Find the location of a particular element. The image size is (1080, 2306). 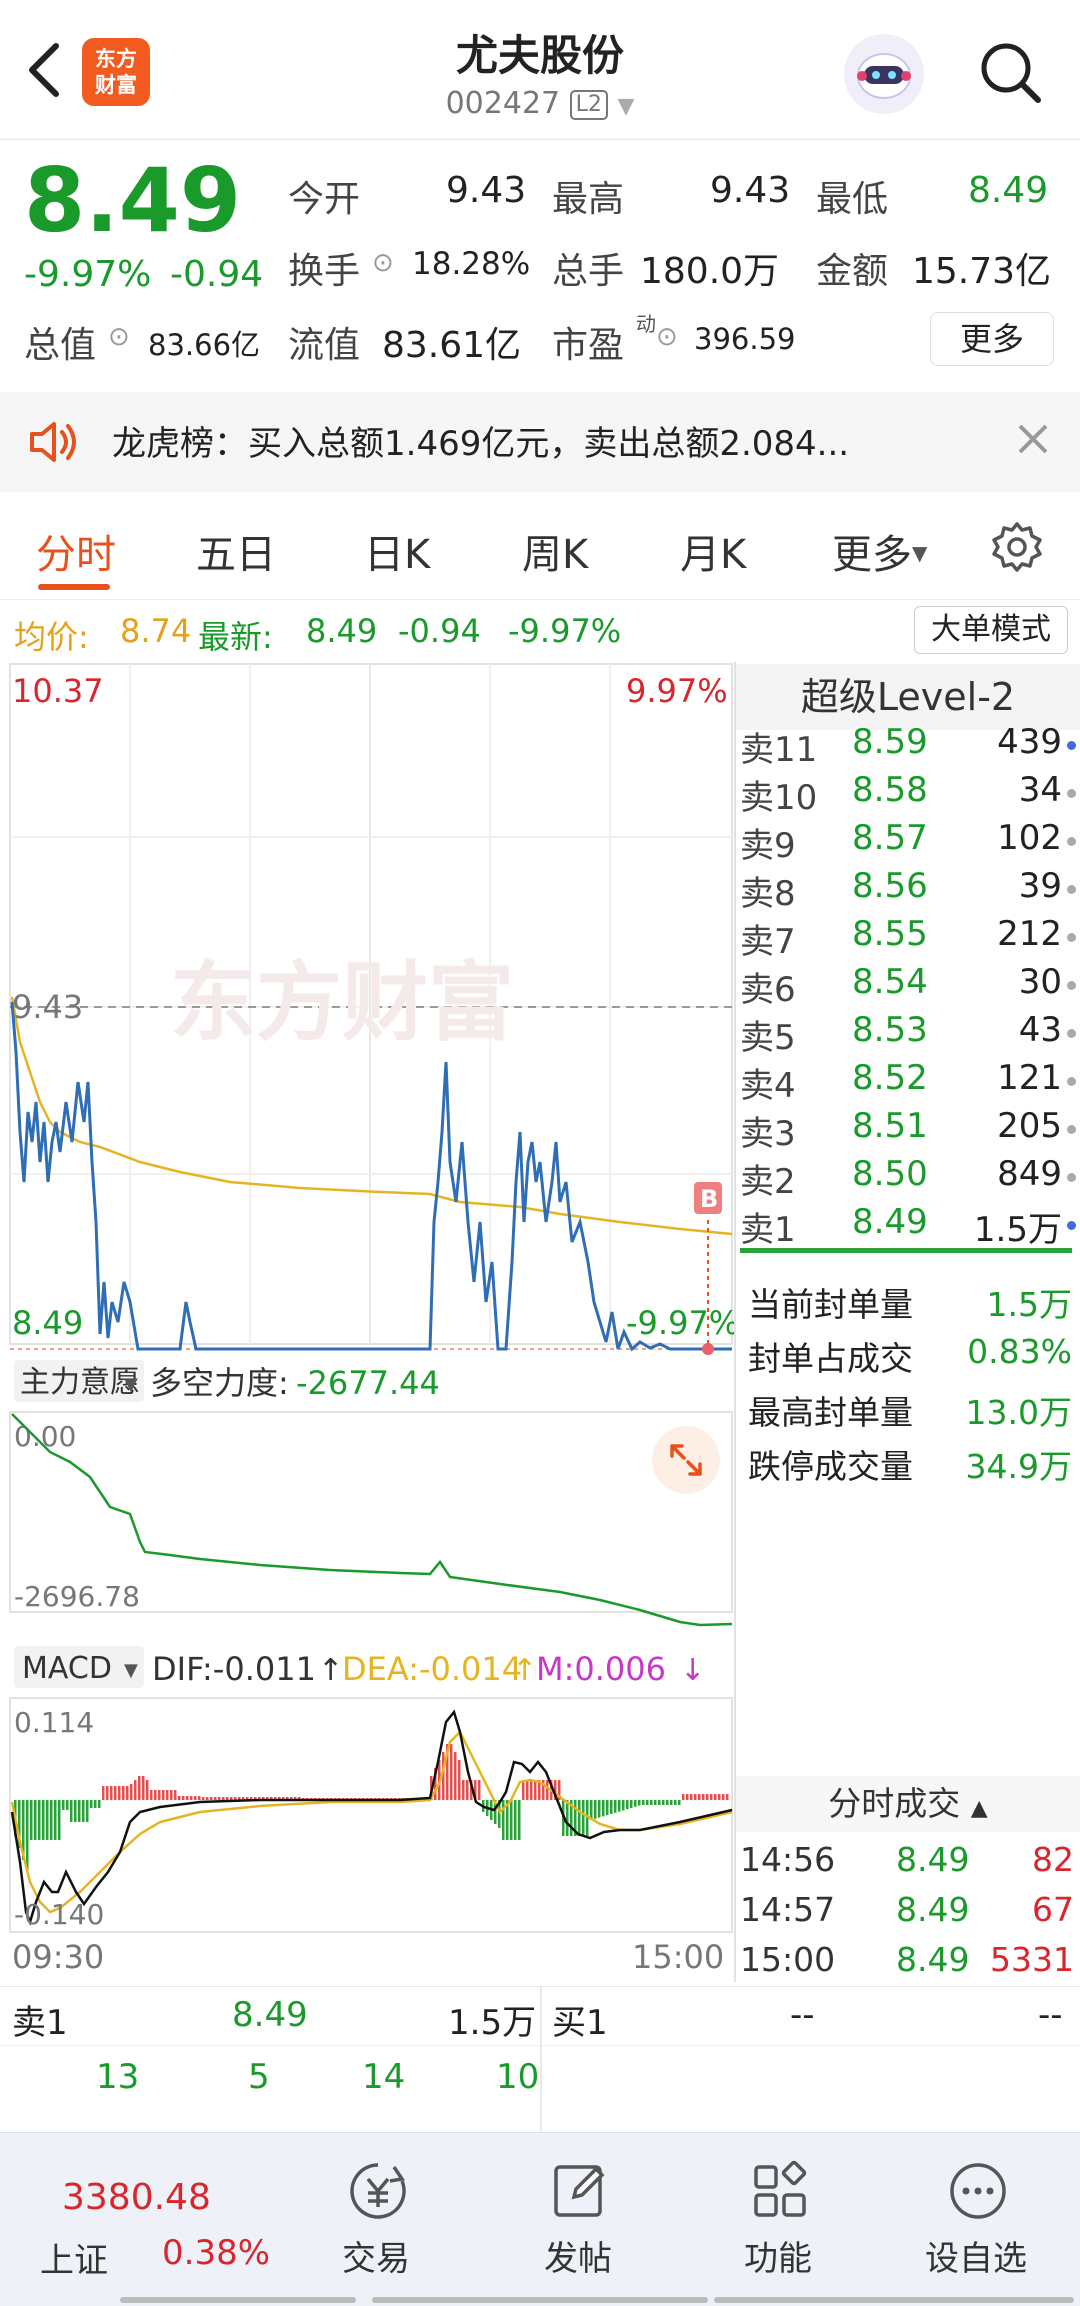

nav-functions: 功能 is located at coordinates (778, 2219).